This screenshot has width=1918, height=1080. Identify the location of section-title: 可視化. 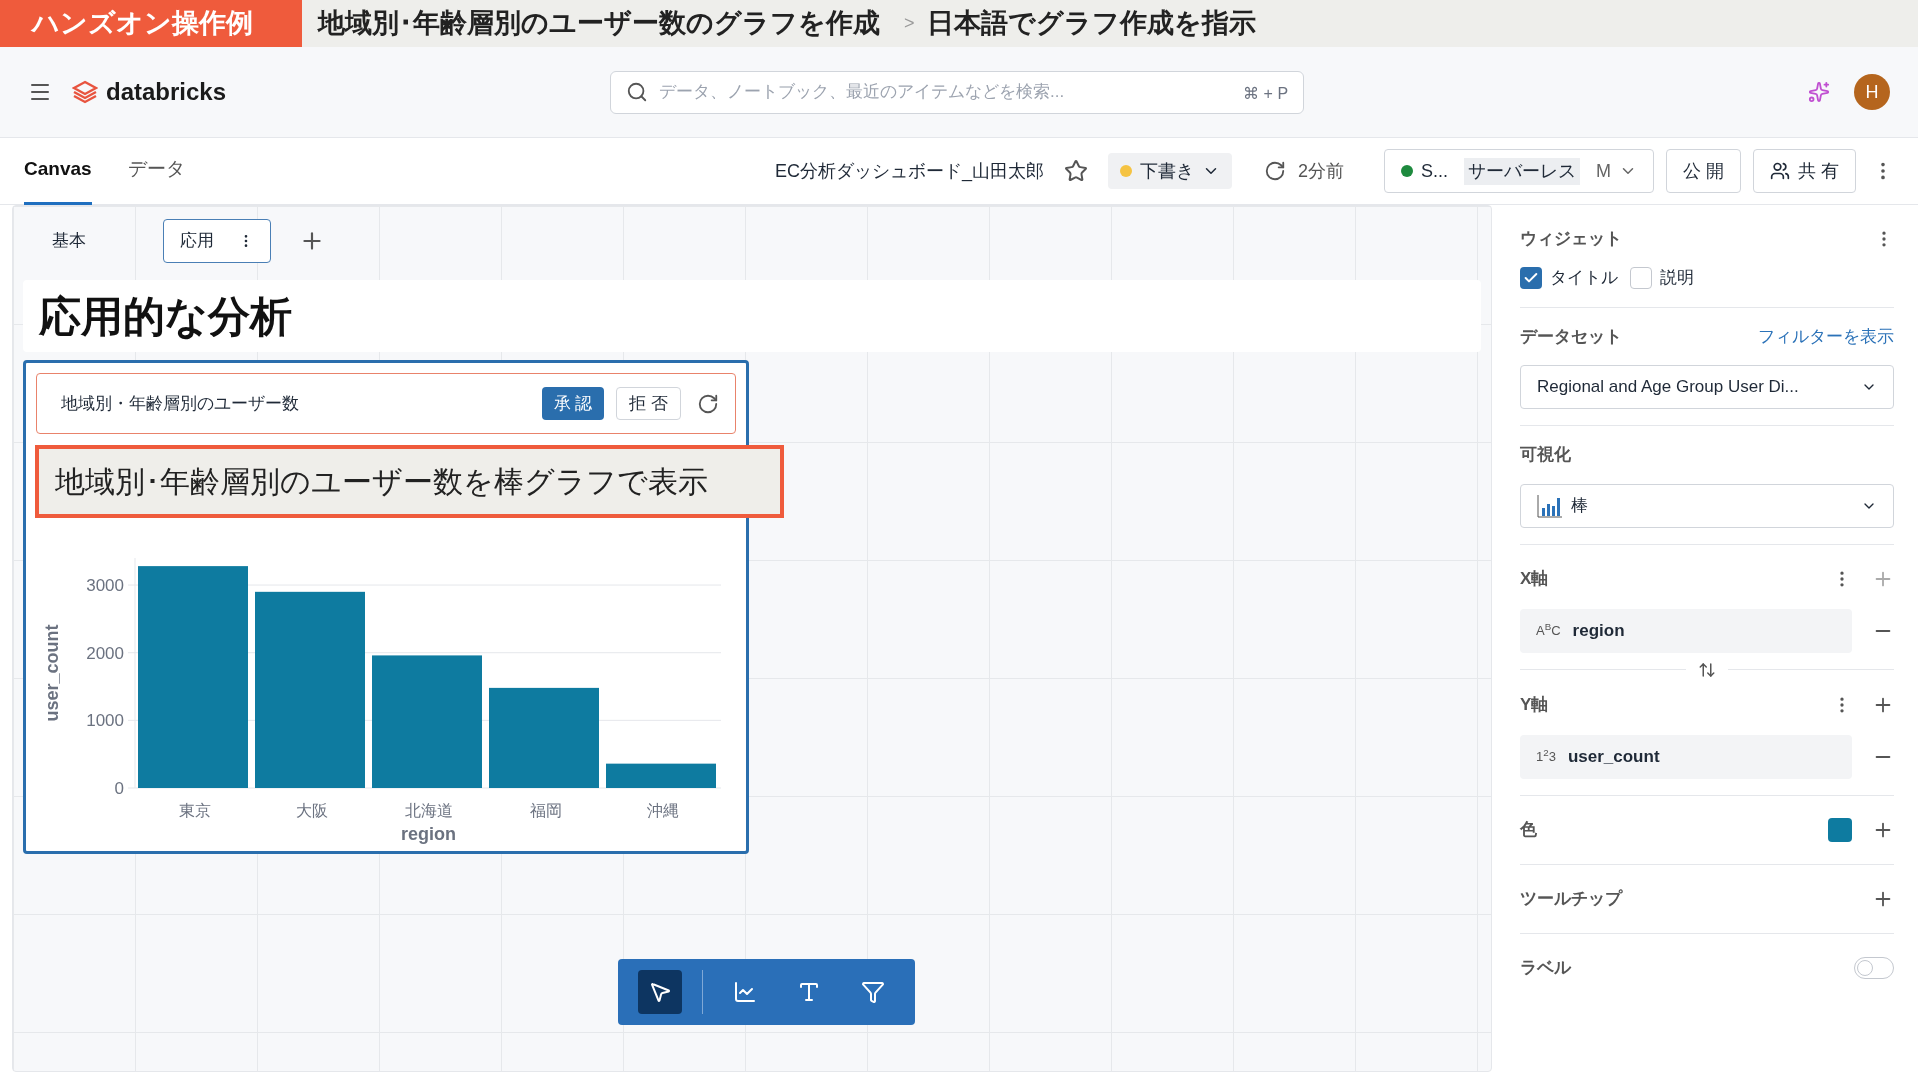
(1545, 454).